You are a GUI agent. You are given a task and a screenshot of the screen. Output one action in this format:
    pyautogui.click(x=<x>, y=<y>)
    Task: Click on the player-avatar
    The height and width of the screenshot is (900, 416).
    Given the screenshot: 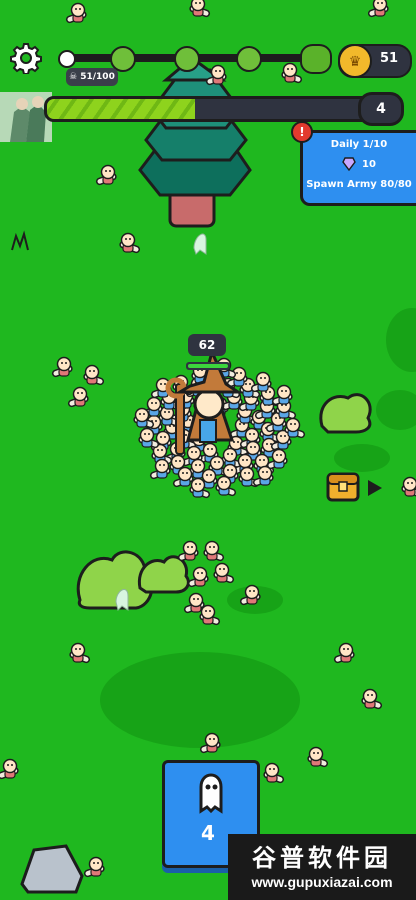 What is the action you would take?
    pyautogui.click(x=26, y=117)
    